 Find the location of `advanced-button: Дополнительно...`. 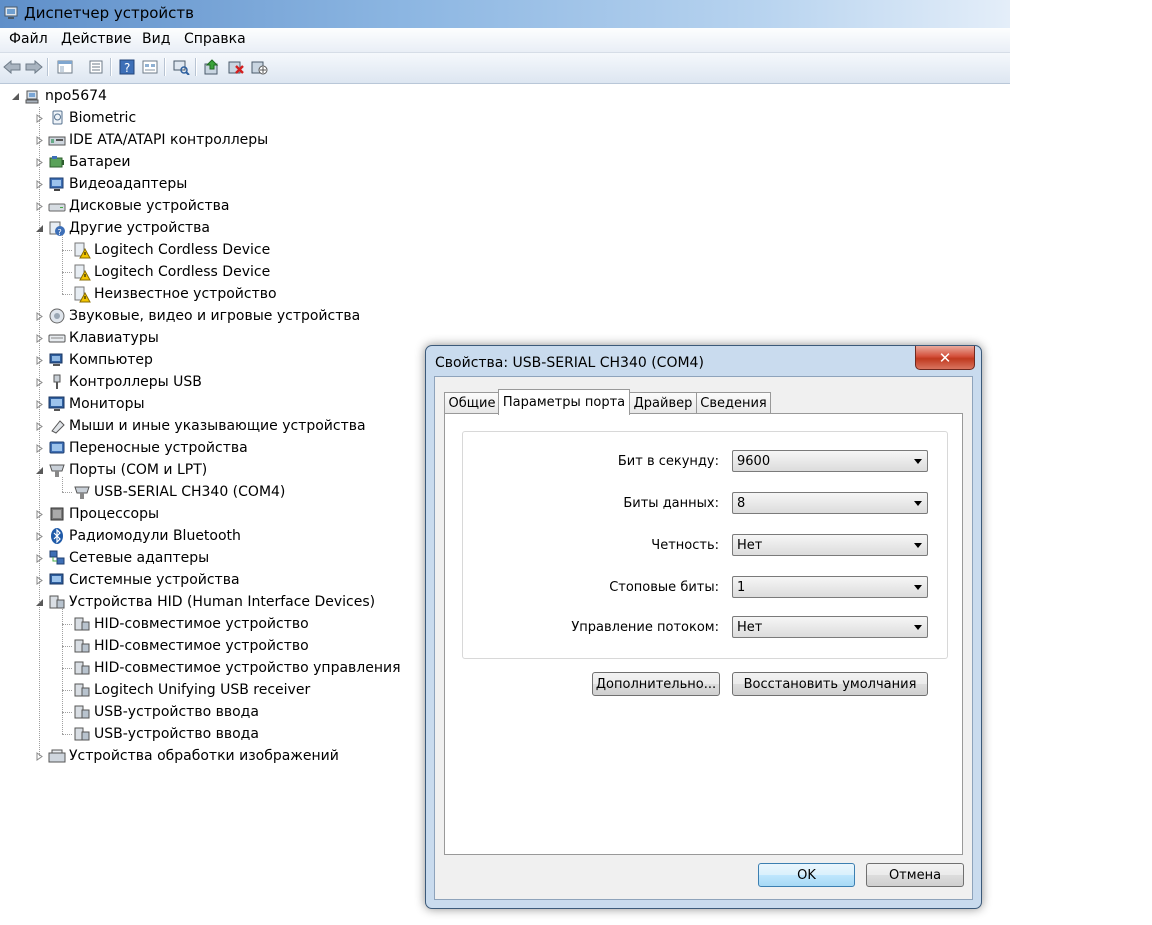

advanced-button: Дополнительно... is located at coordinates (656, 684).